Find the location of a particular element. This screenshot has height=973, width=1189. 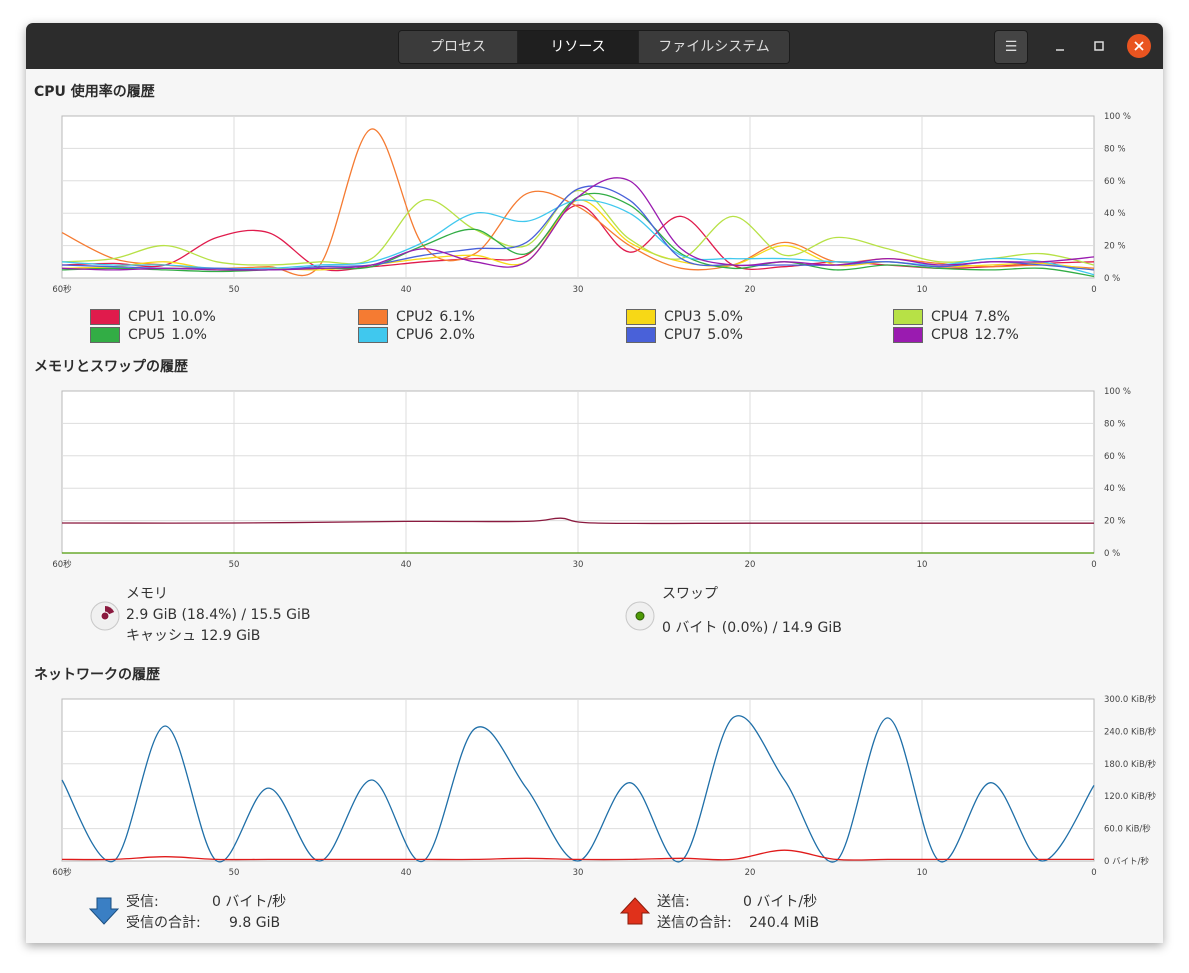

cpu-legend-label: CPU7 is located at coordinates (683, 335).